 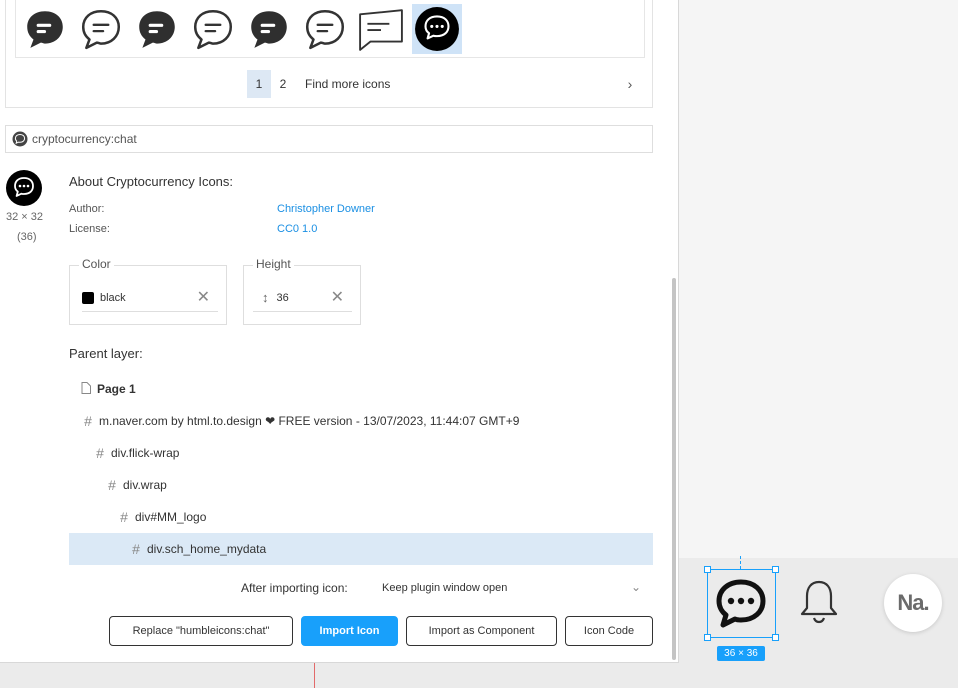 What do you see at coordinates (87, 209) in the screenshot?
I see `author-label: Author:` at bounding box center [87, 209].